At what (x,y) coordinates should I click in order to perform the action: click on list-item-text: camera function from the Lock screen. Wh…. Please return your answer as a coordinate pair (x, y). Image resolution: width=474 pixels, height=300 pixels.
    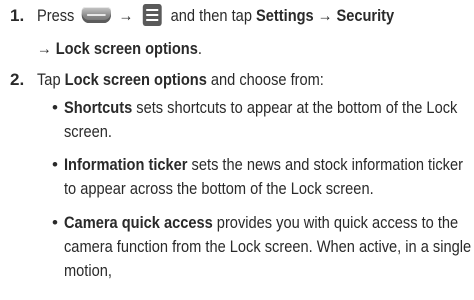
    Looking at the image, I should click on (268, 246).